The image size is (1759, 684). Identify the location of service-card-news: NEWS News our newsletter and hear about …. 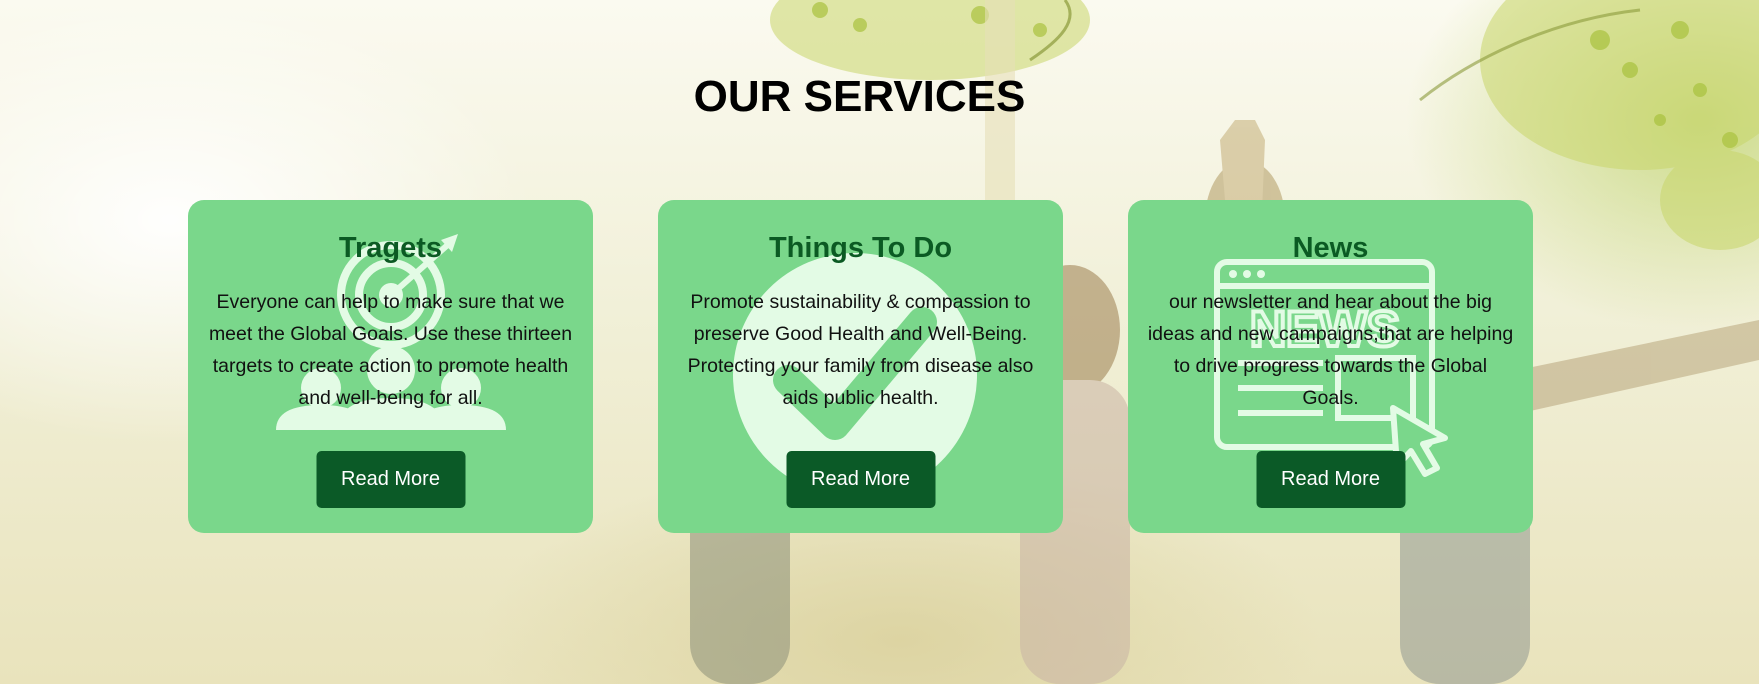
(1330, 366).